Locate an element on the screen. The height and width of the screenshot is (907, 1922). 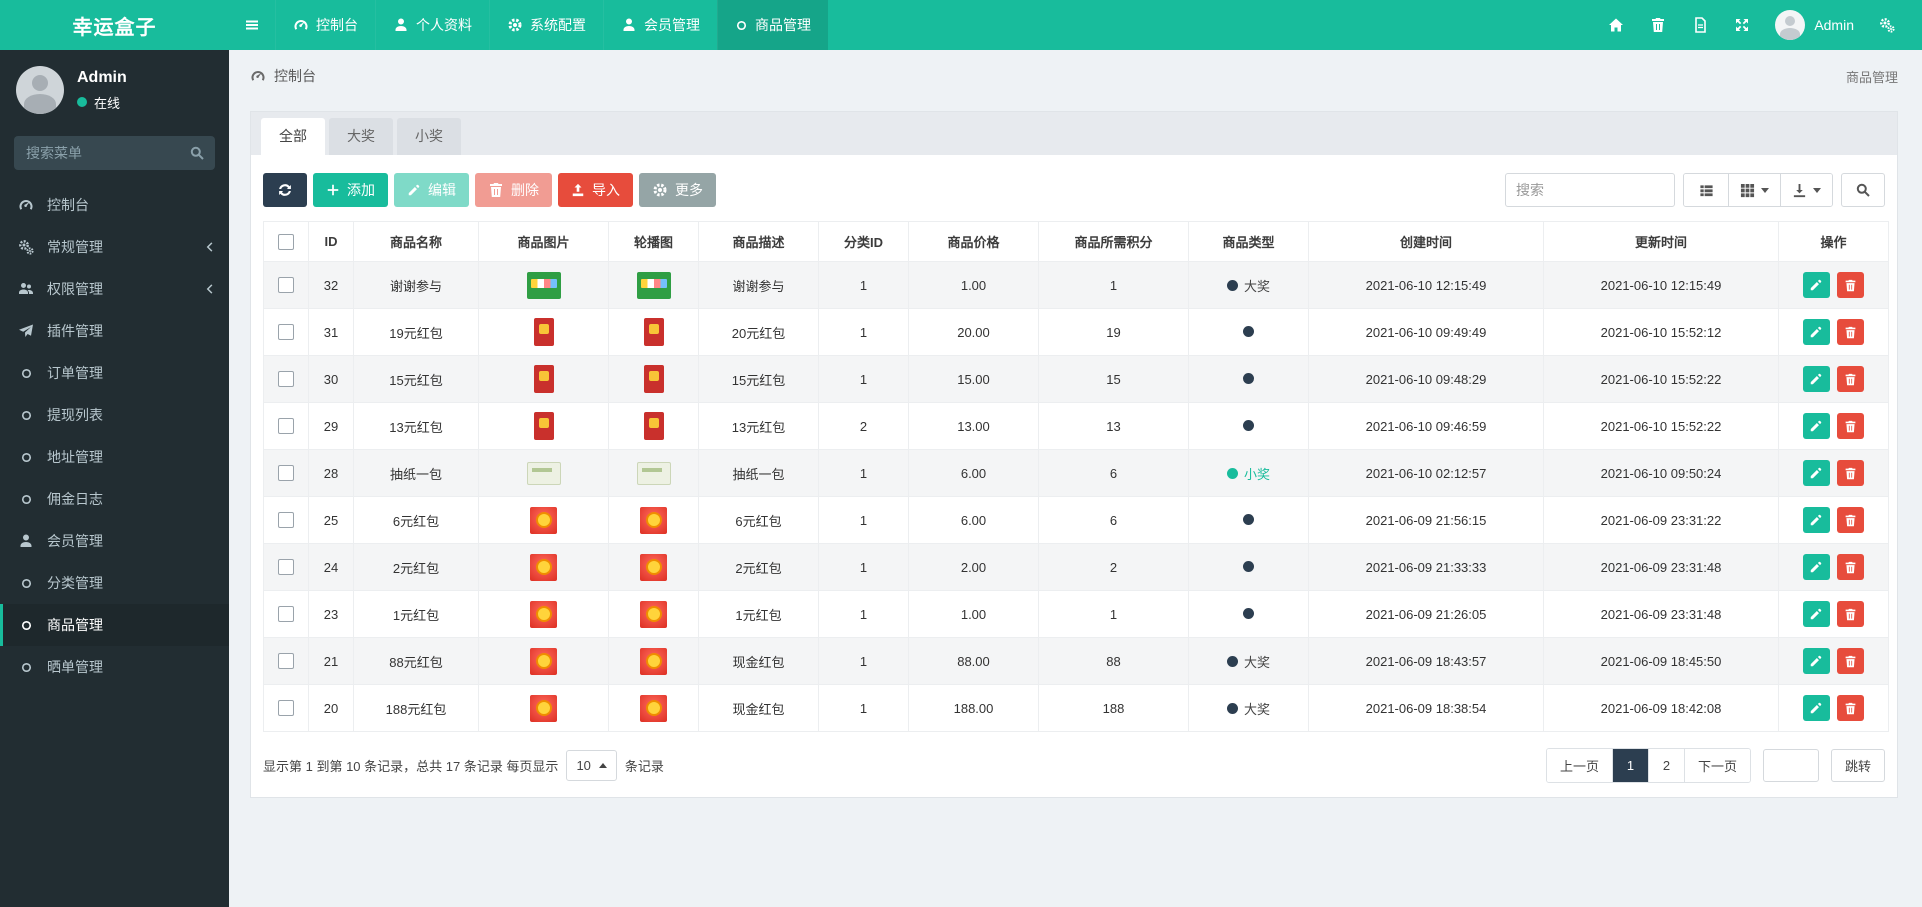
add-button: 添加 is located at coordinates (350, 190).